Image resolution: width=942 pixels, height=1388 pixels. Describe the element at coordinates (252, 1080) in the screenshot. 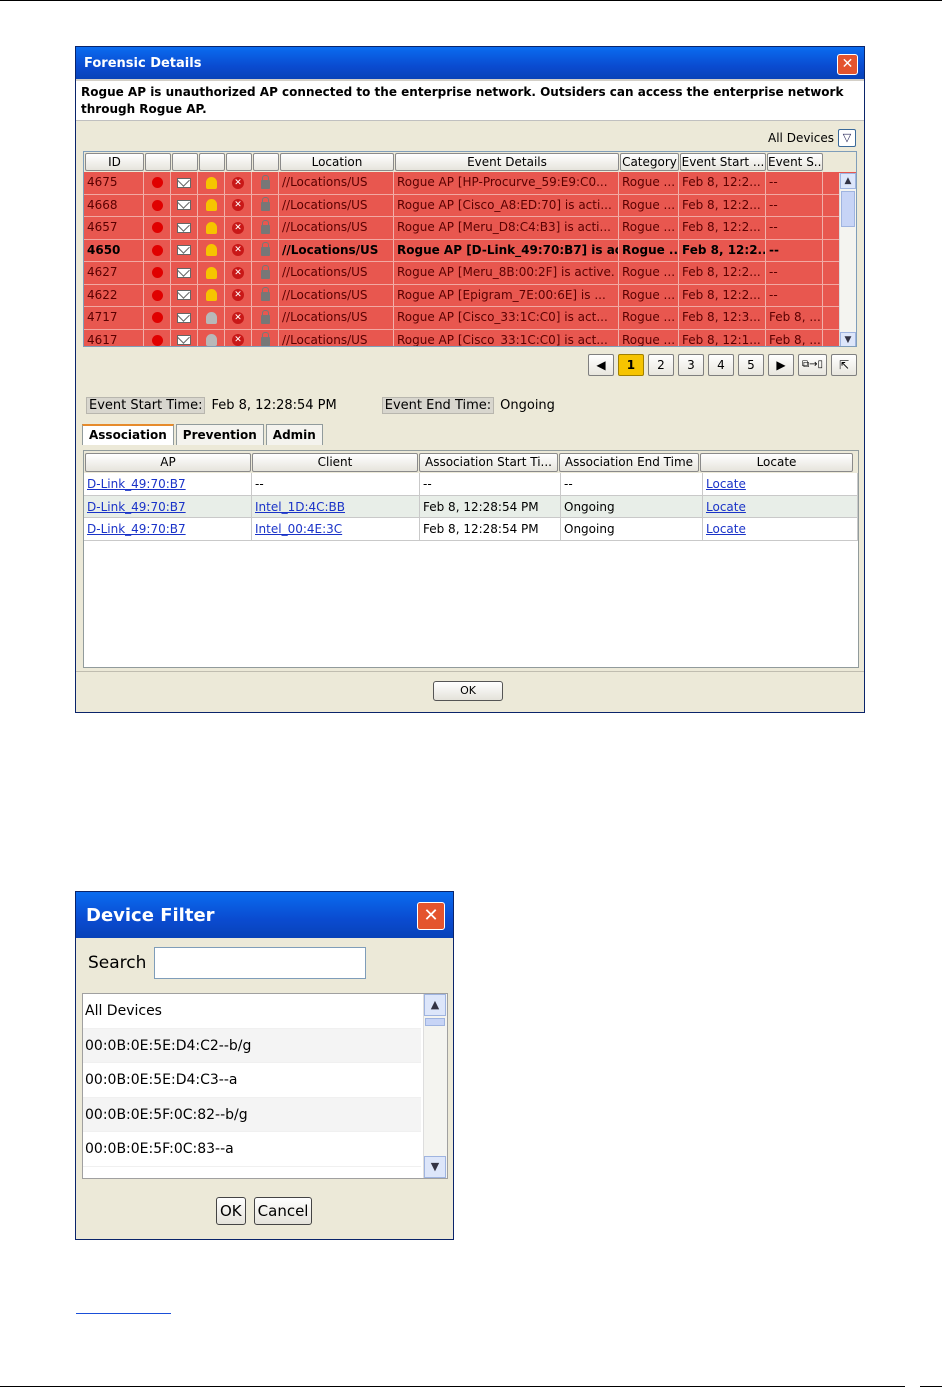

I see `list-item: 00:0B:0E:5E:D4:C3--a` at that location.